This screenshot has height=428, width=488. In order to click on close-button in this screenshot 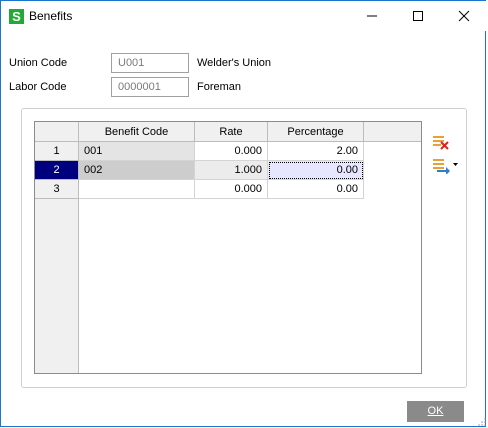, I will do `click(464, 16)`.